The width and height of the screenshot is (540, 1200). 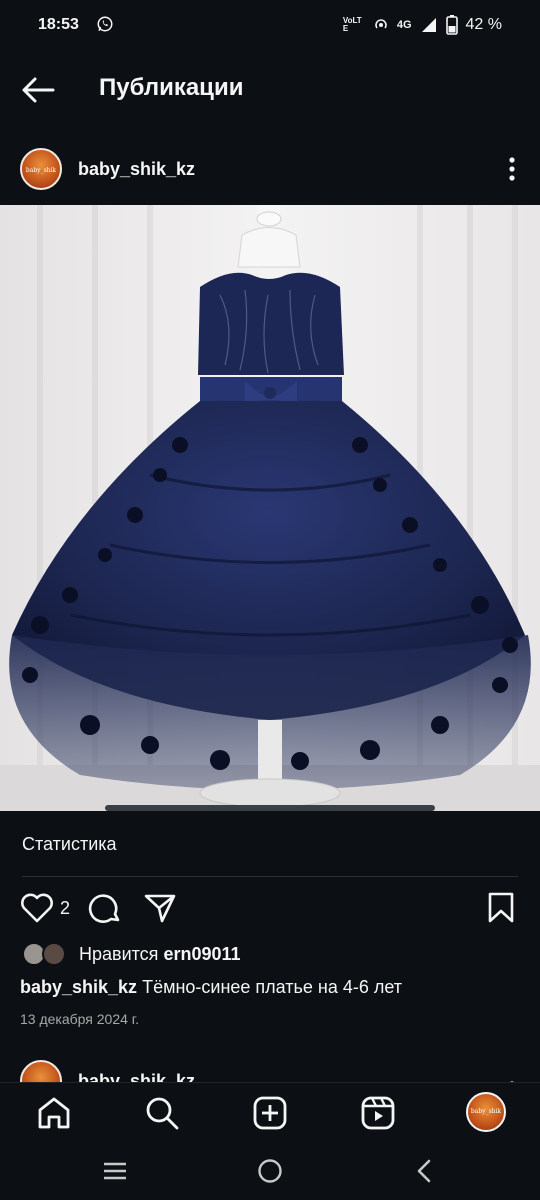 I want to click on avatar: baby_shik, so click(x=41, y=169).